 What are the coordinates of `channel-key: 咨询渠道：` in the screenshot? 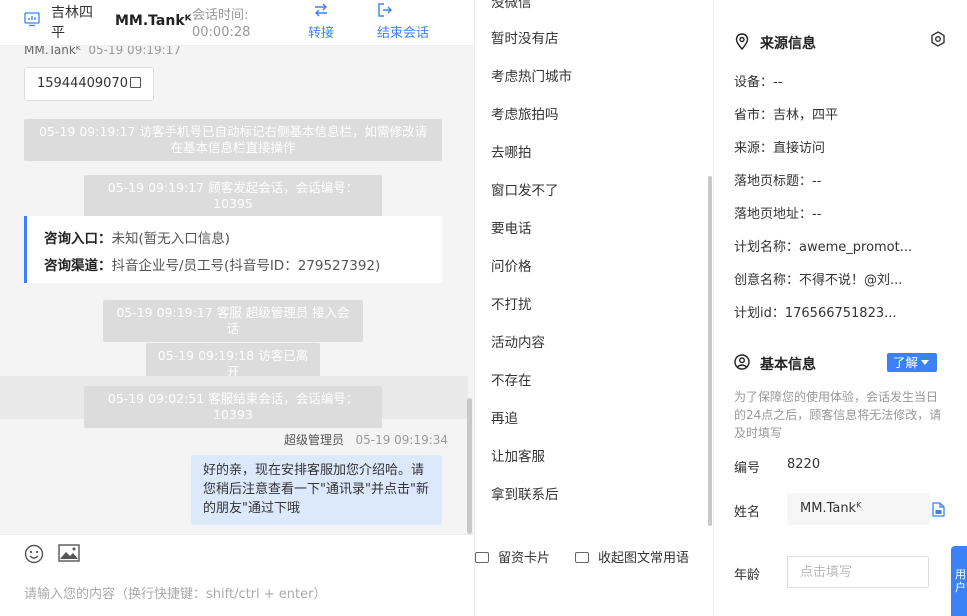 It's located at (78, 266).